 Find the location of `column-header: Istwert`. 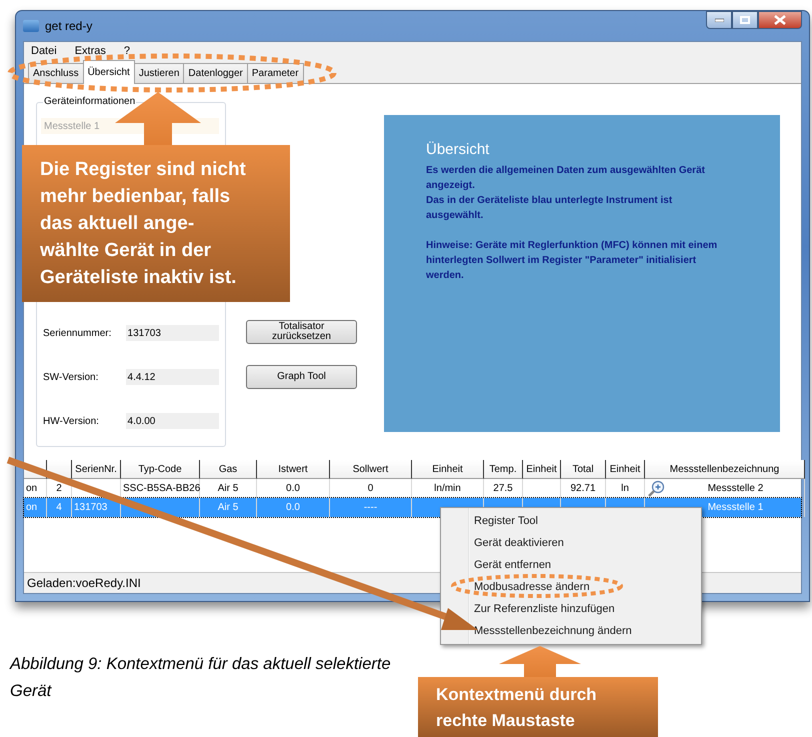

column-header: Istwert is located at coordinates (293, 469).